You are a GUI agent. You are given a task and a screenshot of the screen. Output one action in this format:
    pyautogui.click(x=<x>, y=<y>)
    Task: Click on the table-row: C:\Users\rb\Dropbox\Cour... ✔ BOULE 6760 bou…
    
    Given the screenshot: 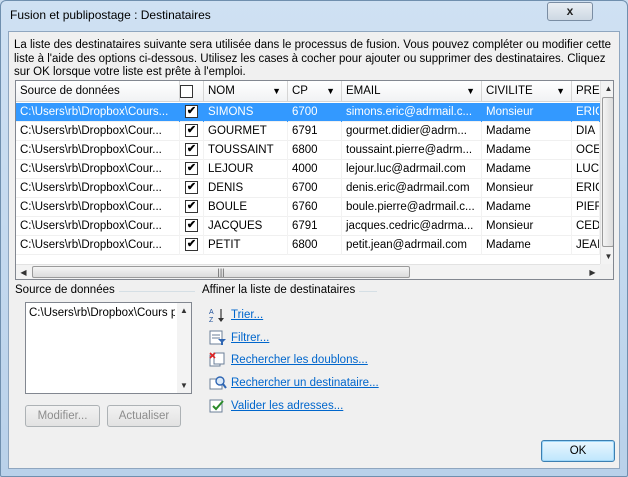 What is the action you would take?
    pyautogui.click(x=308, y=207)
    